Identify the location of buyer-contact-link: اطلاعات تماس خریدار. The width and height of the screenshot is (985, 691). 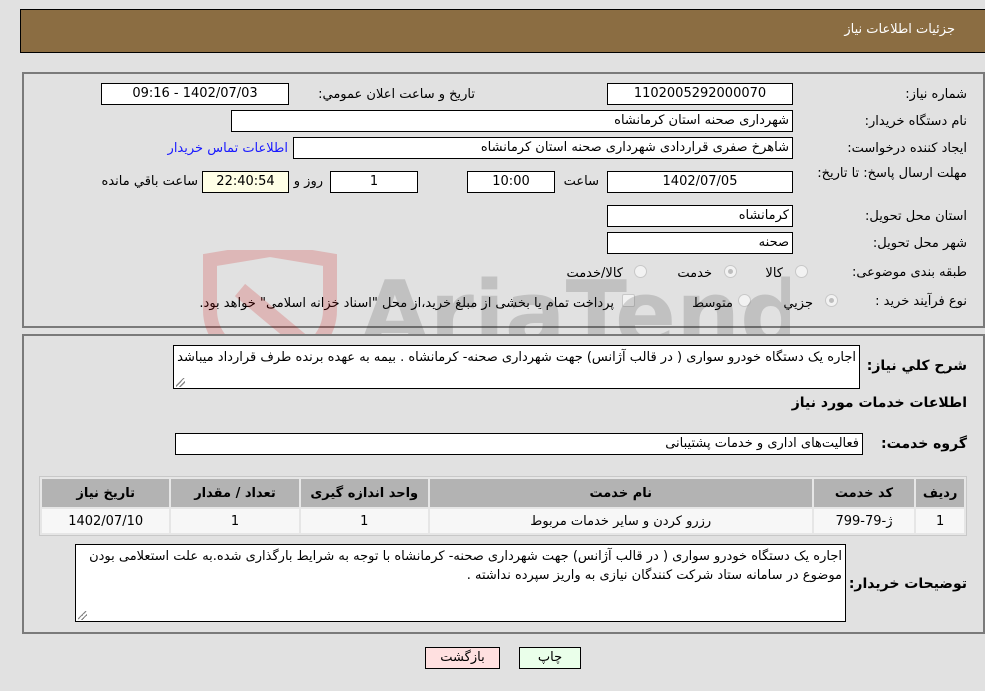
(228, 148).